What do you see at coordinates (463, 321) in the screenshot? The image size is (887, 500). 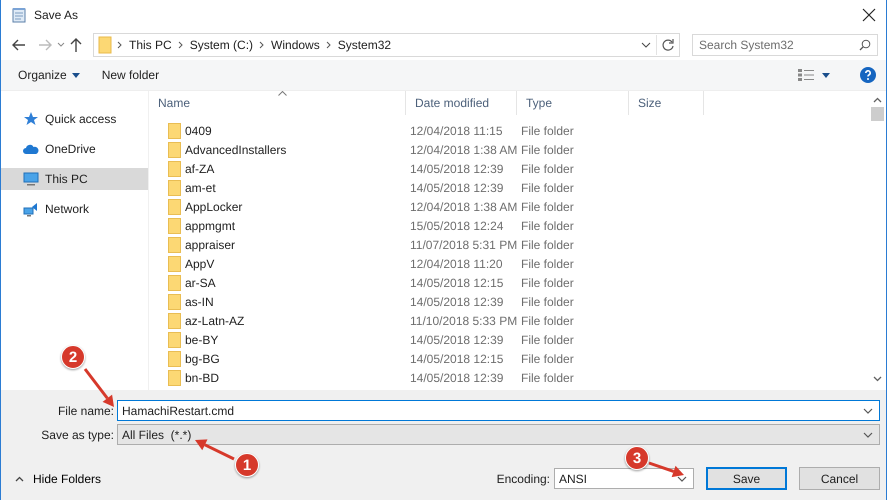 I see `date-modified: 11/10/2018 5:33 PM` at bounding box center [463, 321].